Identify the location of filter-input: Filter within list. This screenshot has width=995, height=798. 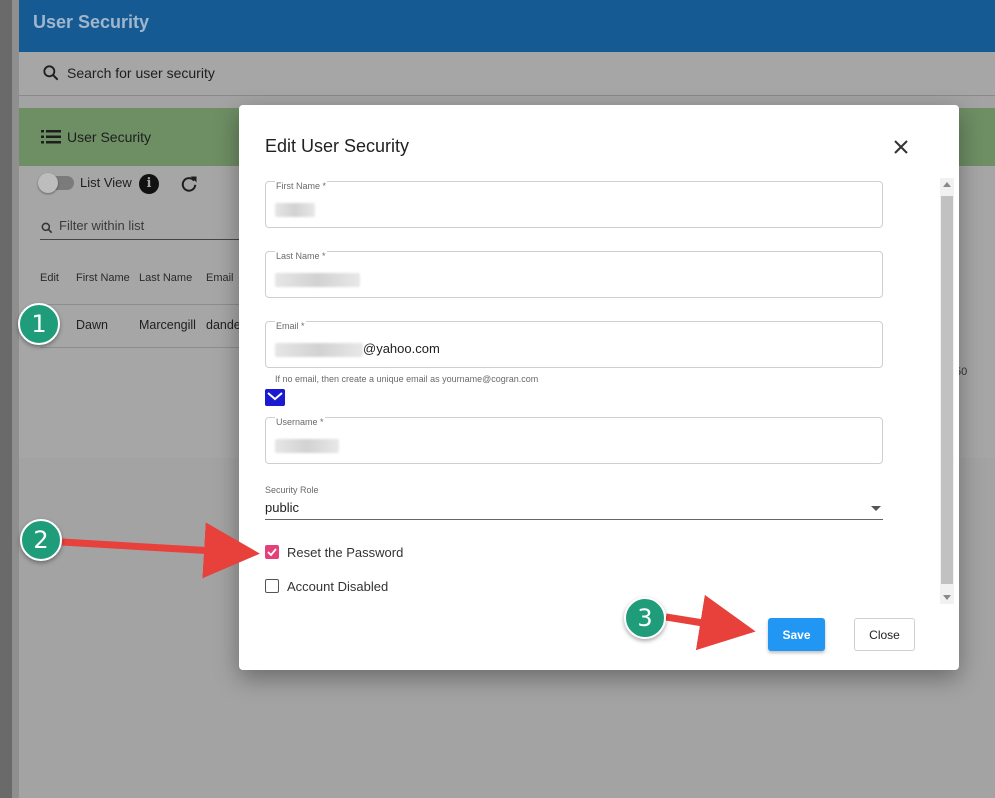
(140, 228).